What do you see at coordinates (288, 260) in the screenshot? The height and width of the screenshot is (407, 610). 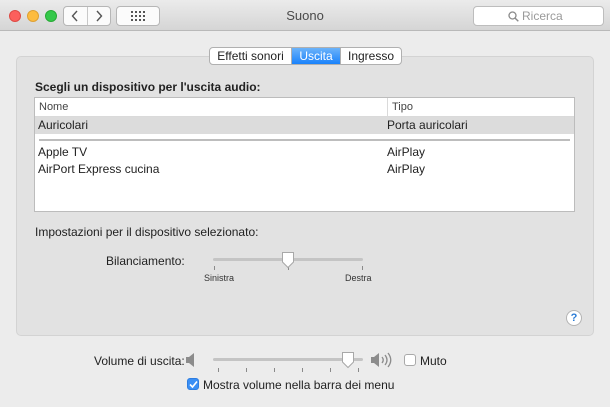 I see `balance-slider-thumb` at bounding box center [288, 260].